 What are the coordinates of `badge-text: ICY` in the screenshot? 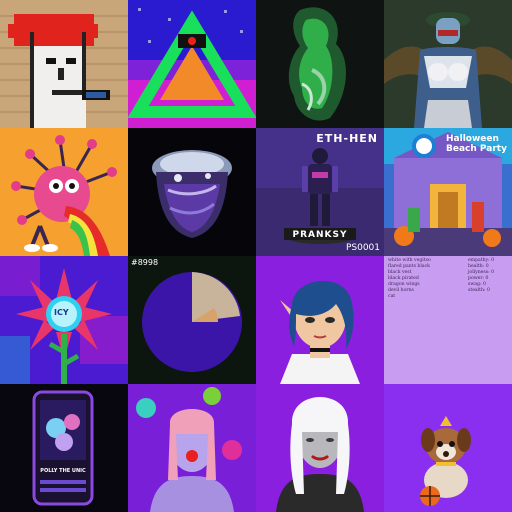 It's located at (61, 312).